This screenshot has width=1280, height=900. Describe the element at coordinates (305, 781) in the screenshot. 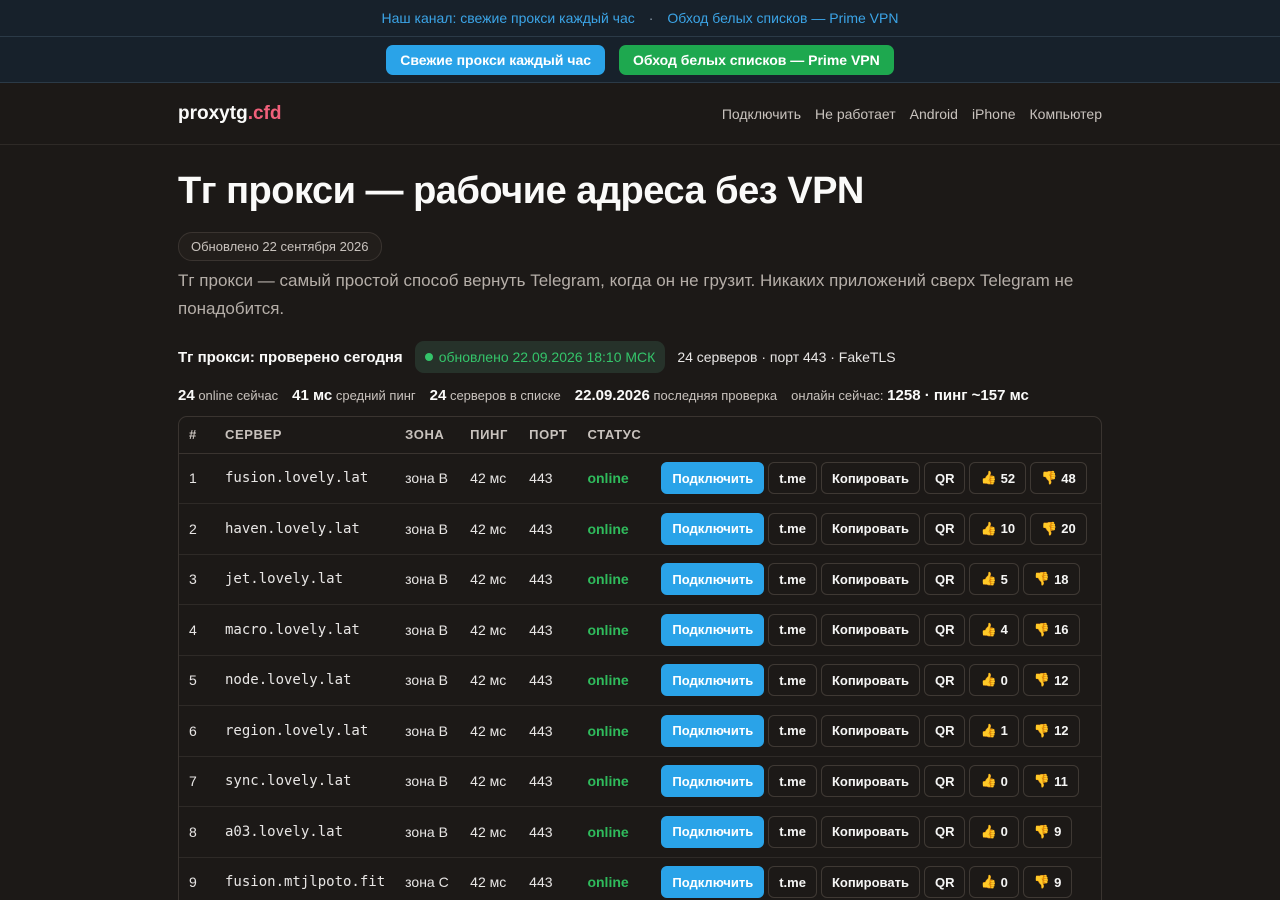

I see `server-host: sync.lovely.lat` at that location.